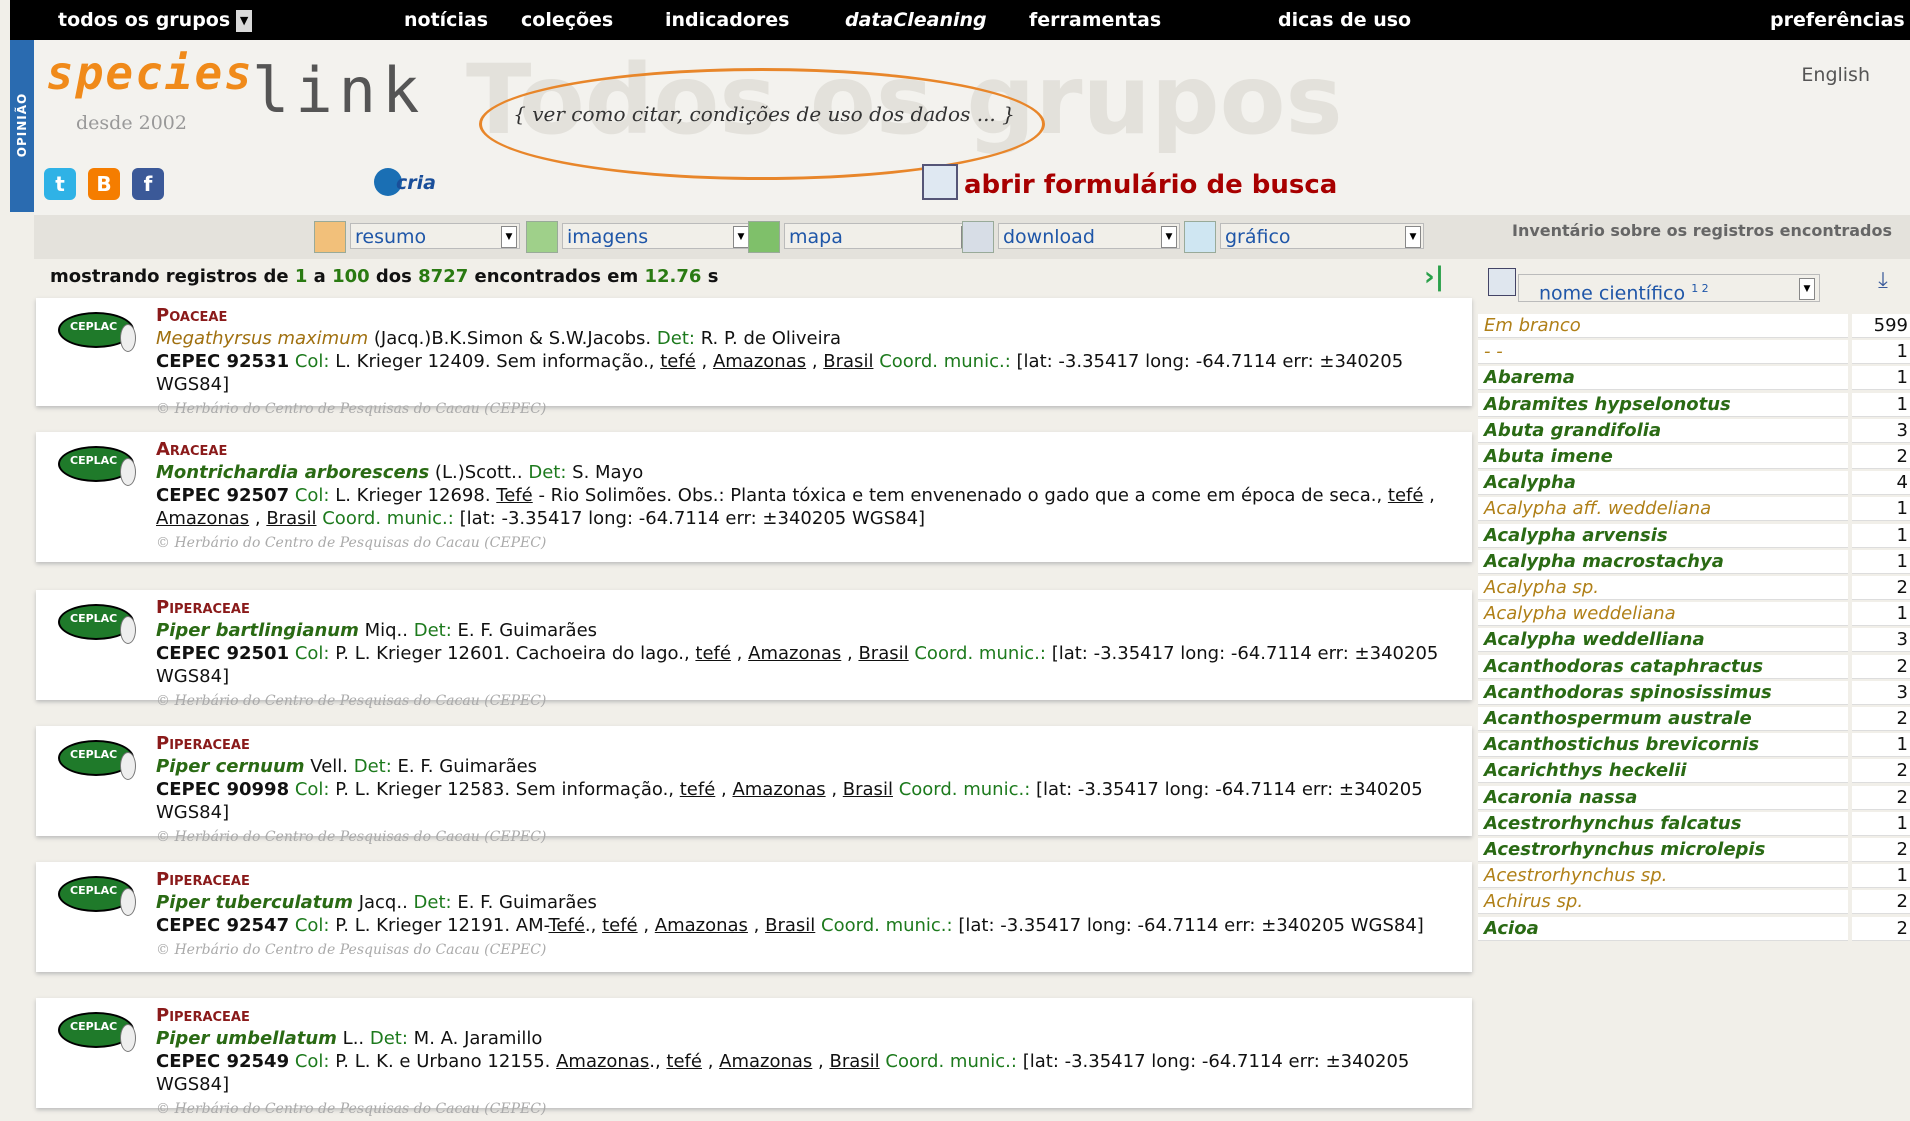 This screenshot has height=1121, width=1910. Describe the element at coordinates (222, 361) in the screenshot. I see `catalog-number: CEPEC 92531` at that location.